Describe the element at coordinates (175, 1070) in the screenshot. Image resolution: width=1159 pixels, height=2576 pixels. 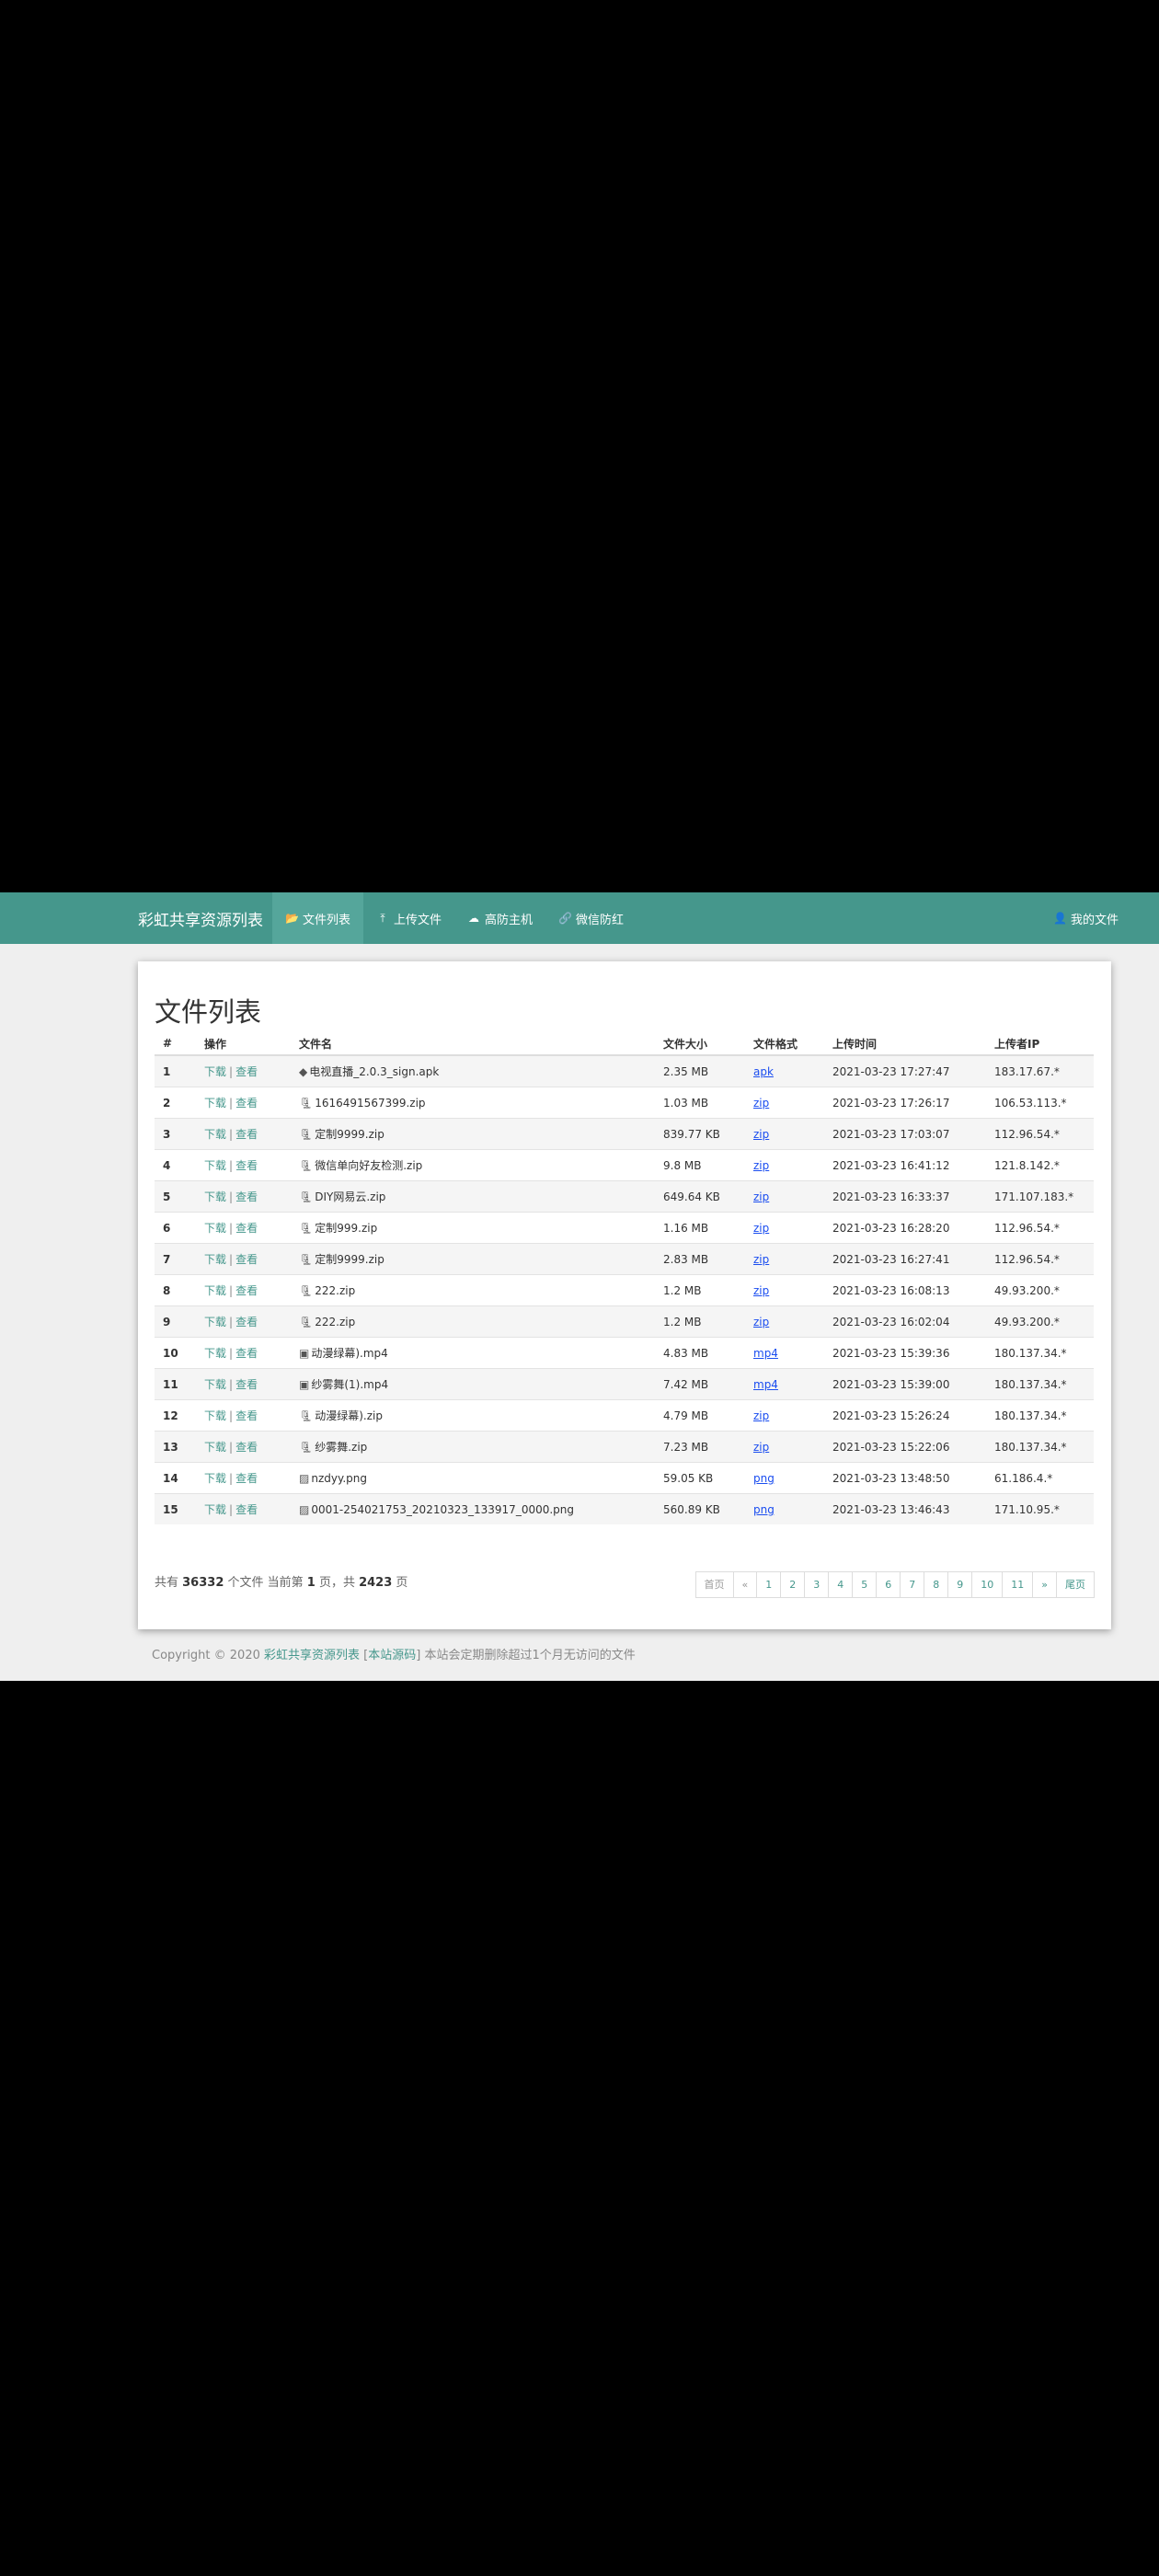
I see `row-index: 1` at that location.